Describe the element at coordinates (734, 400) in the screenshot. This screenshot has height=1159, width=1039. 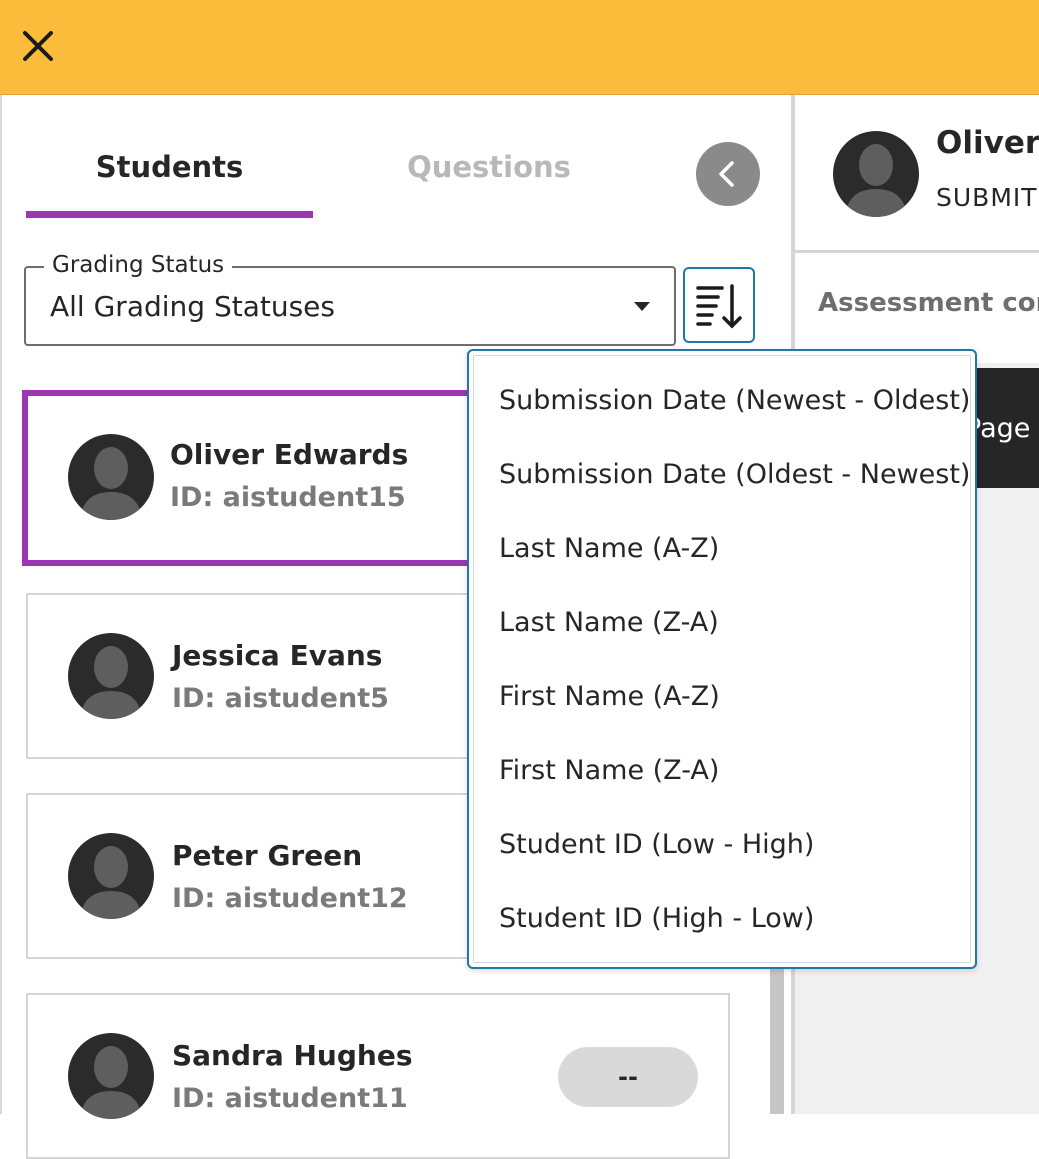
I see `sort-option: Submission Date (Newest - Oldest)` at that location.